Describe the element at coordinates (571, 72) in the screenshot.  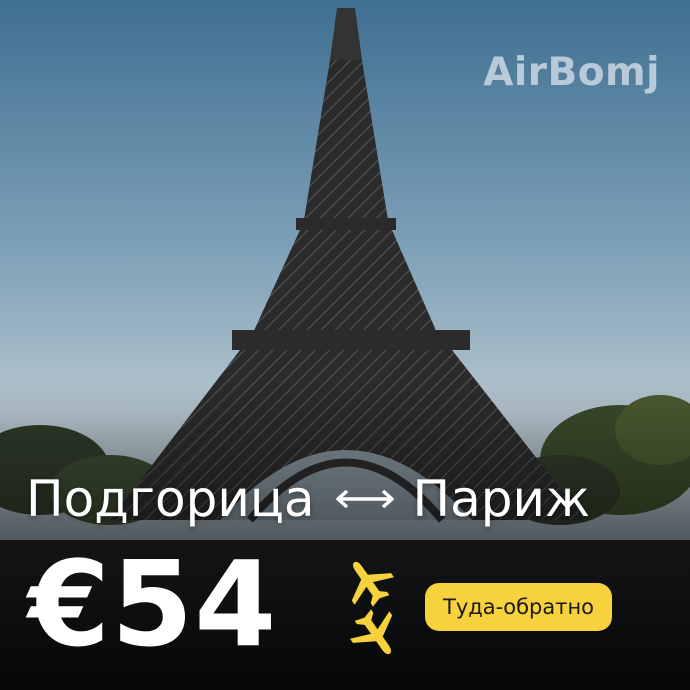
I see `brand-logo: AirBomj` at that location.